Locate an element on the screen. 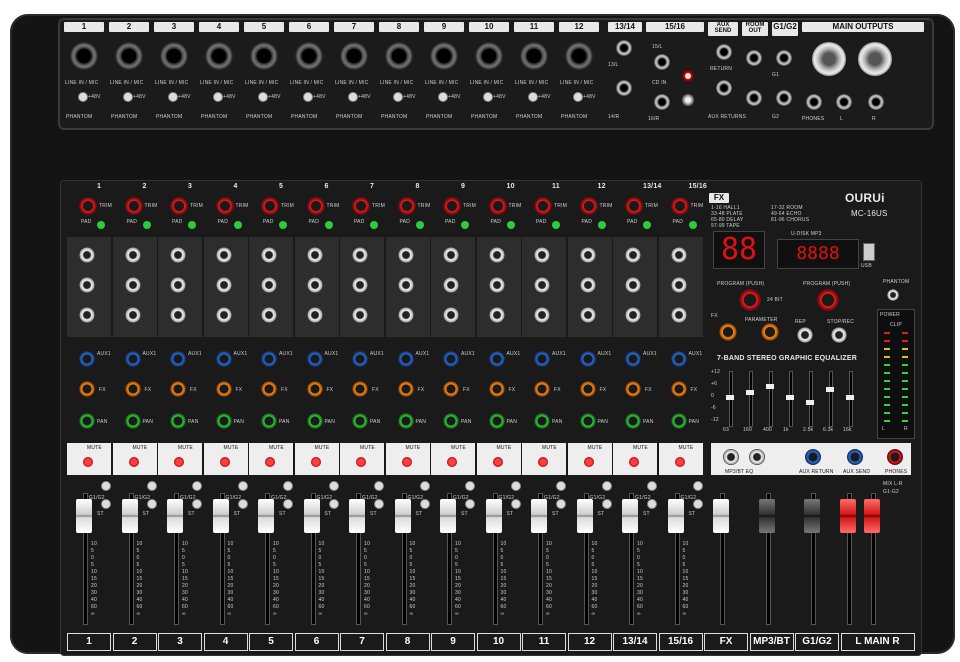 This screenshot has height=662, width=960. g1-jack is located at coordinates (784, 58).